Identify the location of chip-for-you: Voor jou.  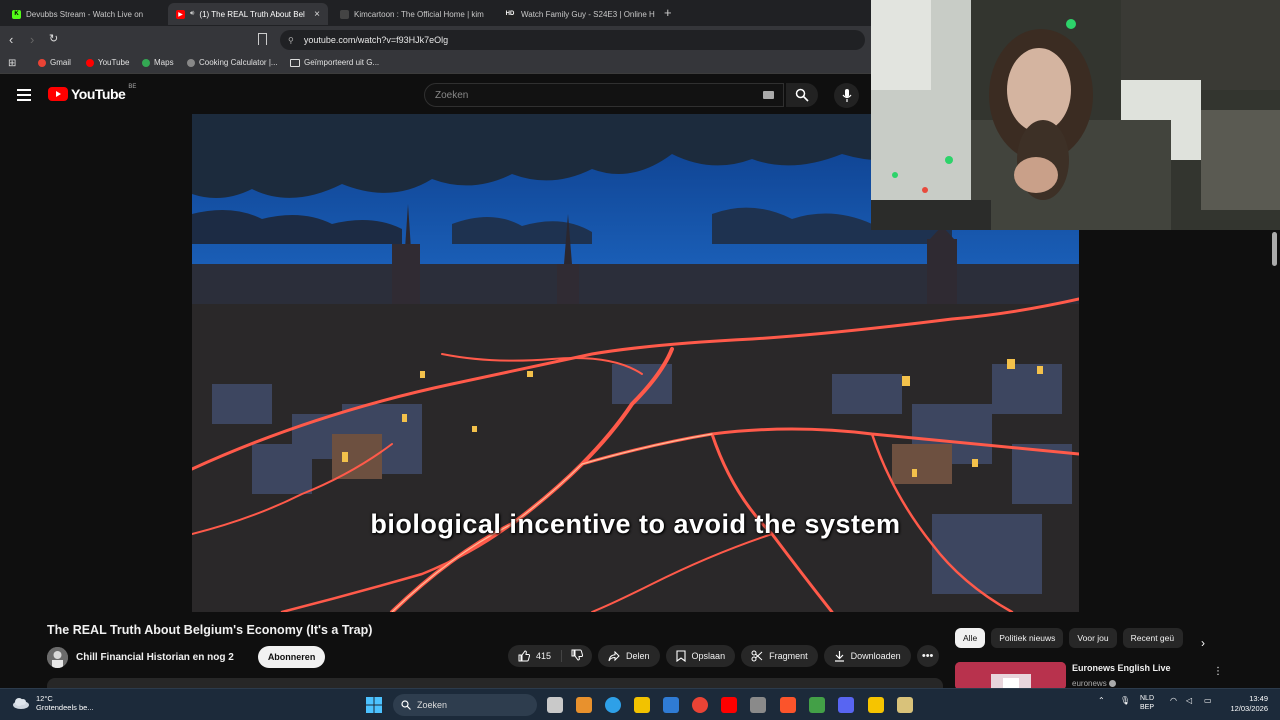
(1093, 638).